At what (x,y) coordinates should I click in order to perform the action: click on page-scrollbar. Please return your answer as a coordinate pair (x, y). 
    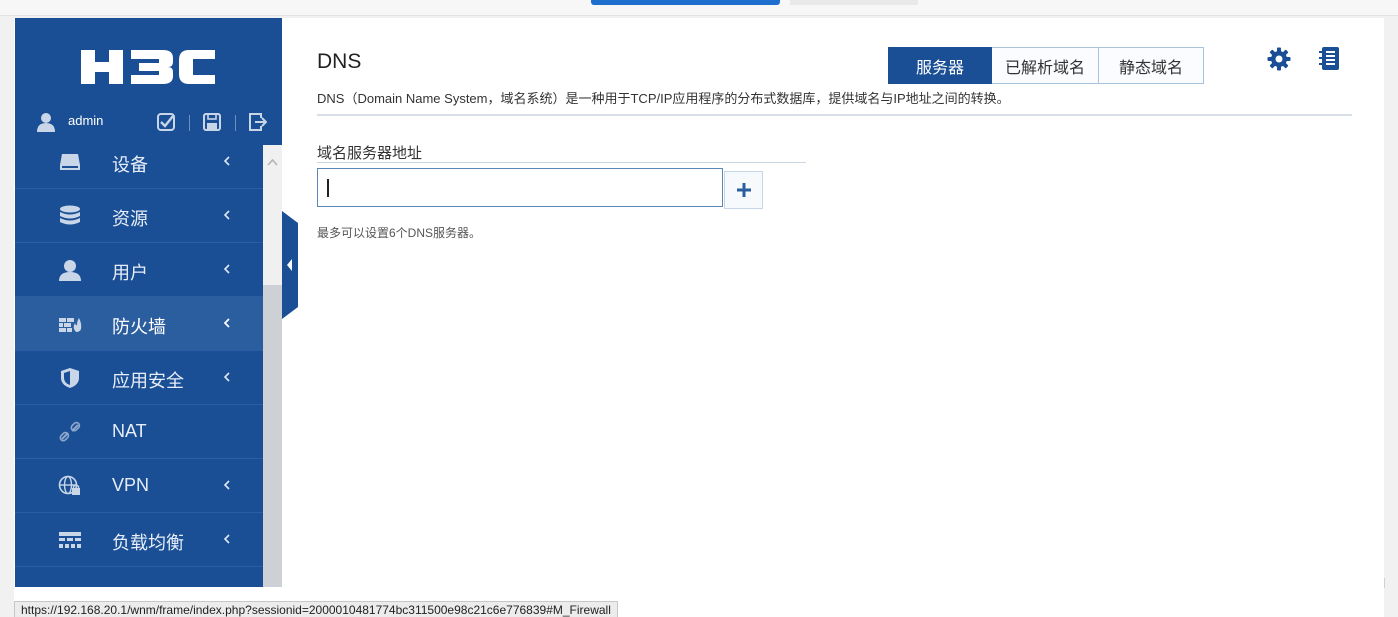
    Looking at the image, I should click on (1391, 317).